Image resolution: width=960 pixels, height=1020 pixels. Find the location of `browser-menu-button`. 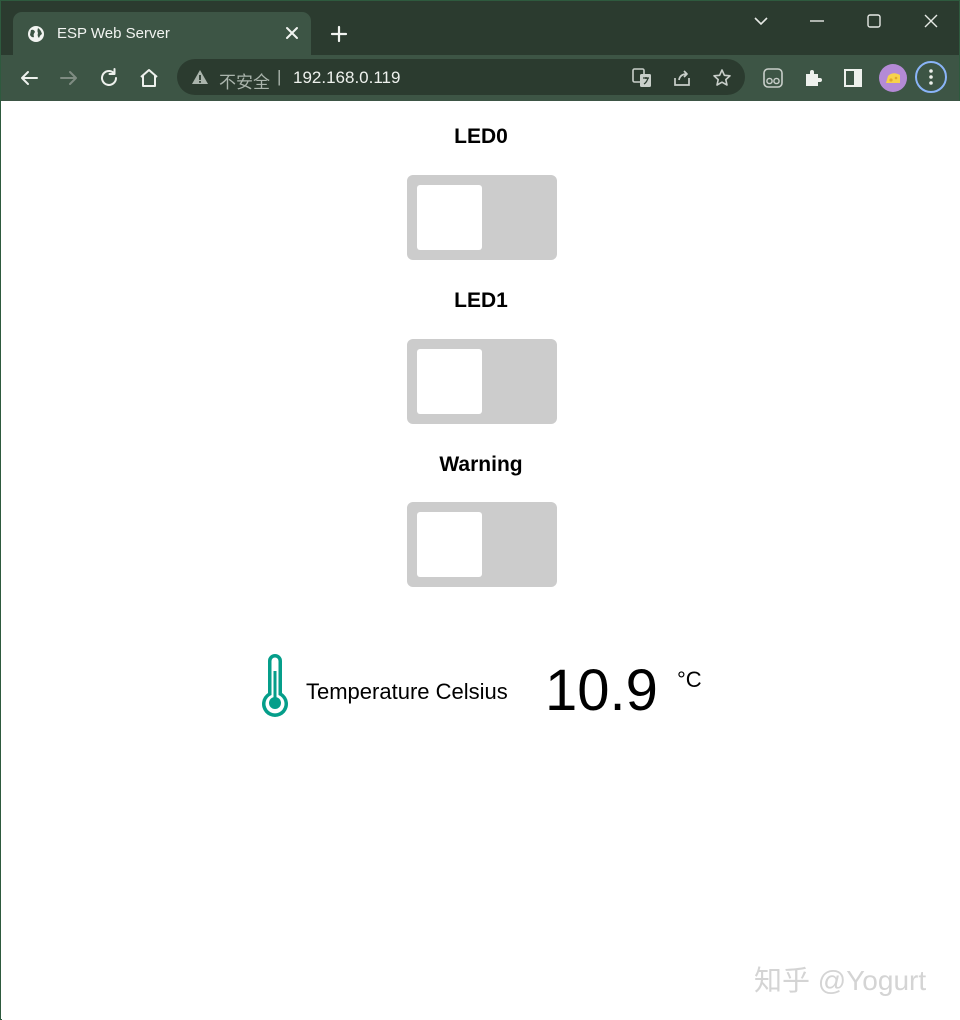

browser-menu-button is located at coordinates (931, 77).